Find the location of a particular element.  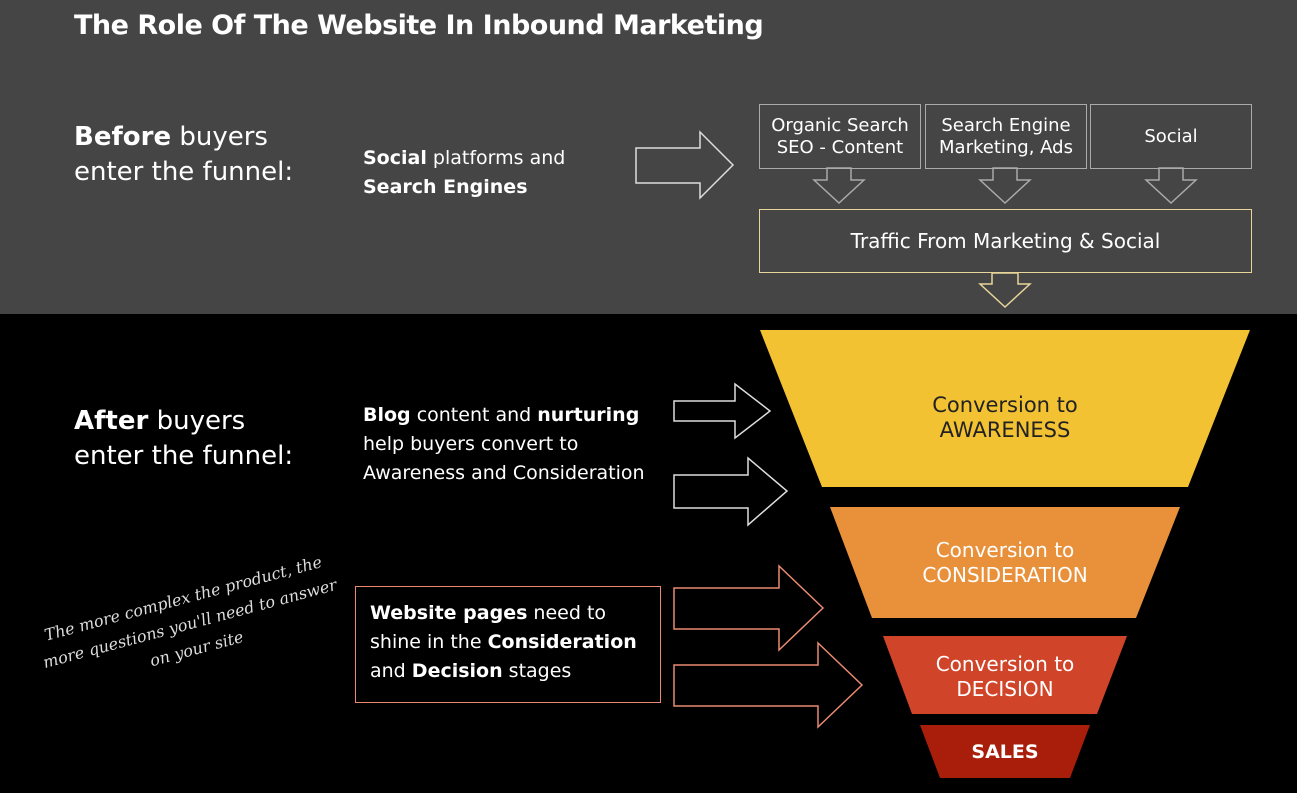

after-bold: After is located at coordinates (111, 421).